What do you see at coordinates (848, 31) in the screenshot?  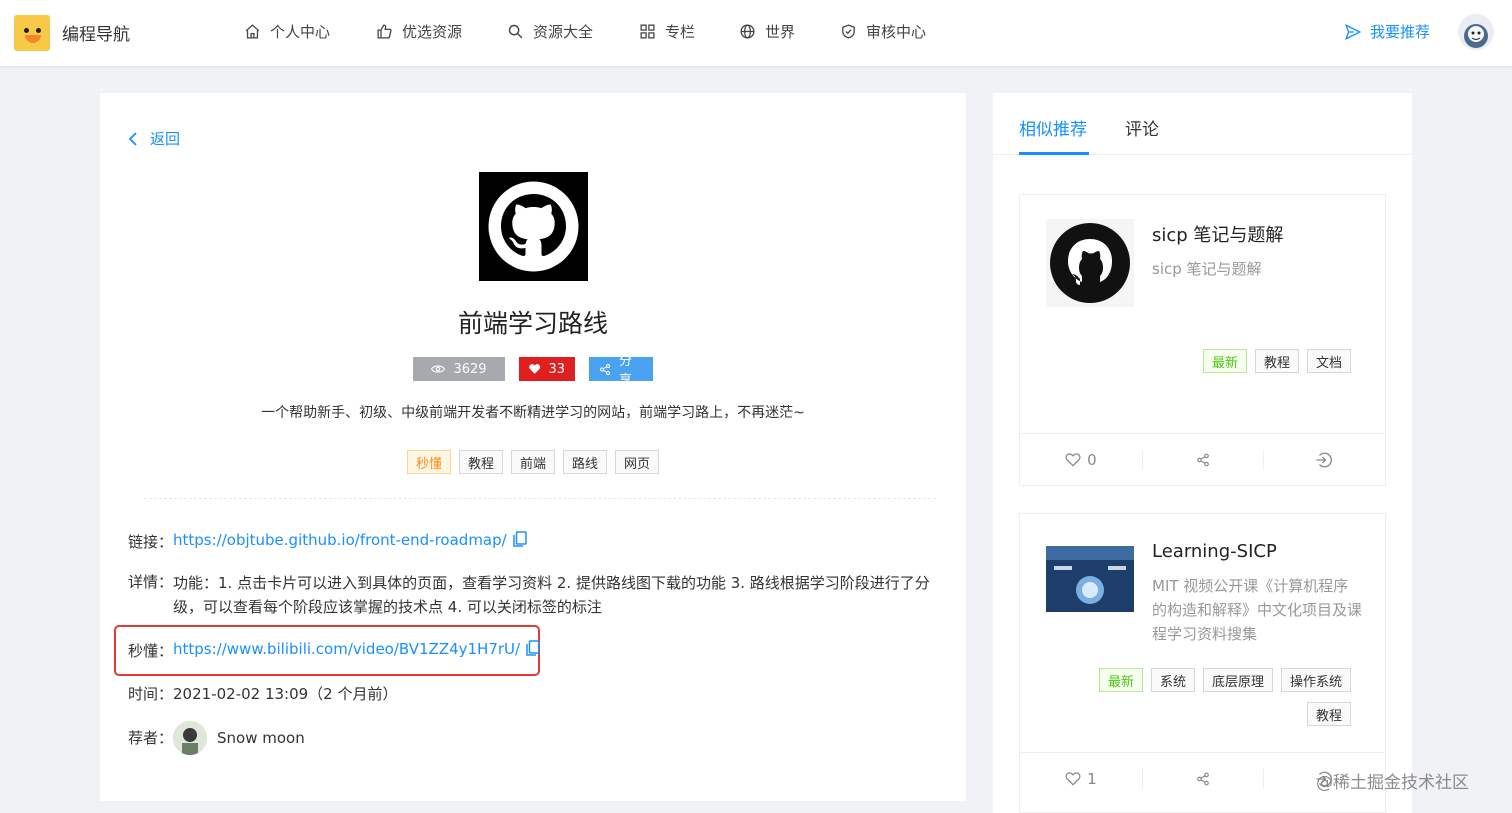 I see `shield-check-icon` at bounding box center [848, 31].